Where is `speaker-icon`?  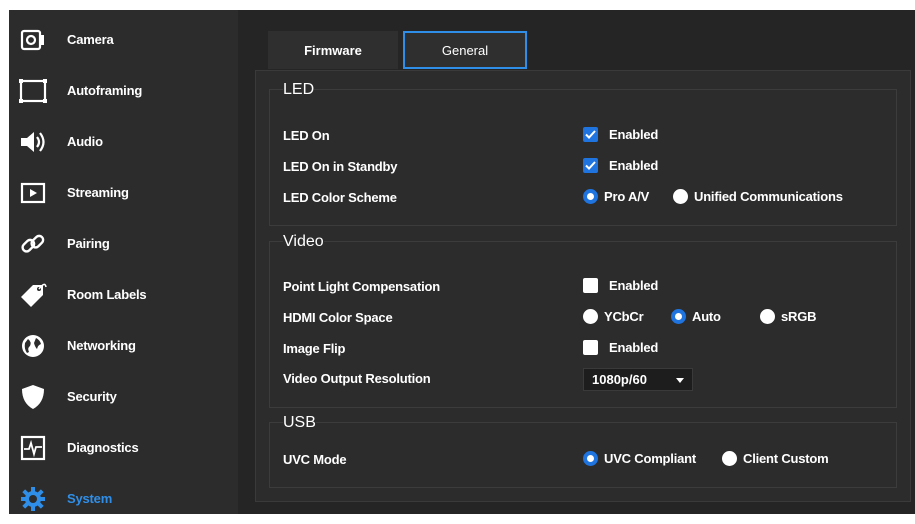 speaker-icon is located at coordinates (33, 142).